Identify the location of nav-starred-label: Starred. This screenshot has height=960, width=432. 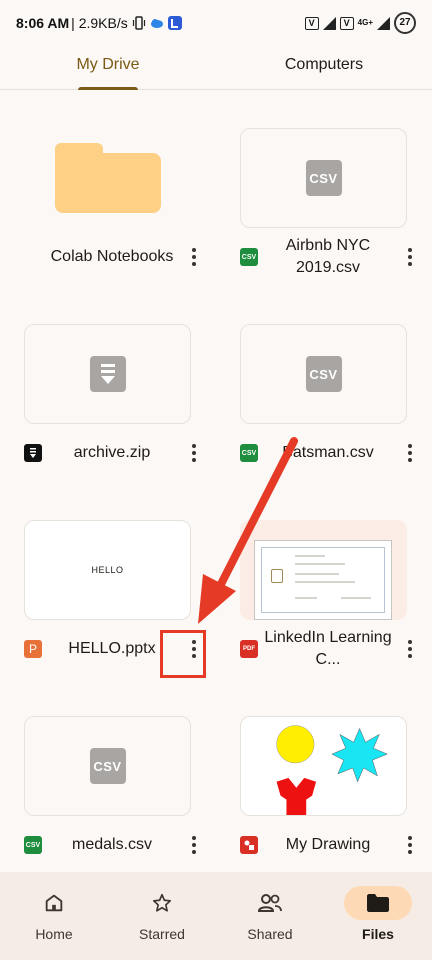
(162, 934).